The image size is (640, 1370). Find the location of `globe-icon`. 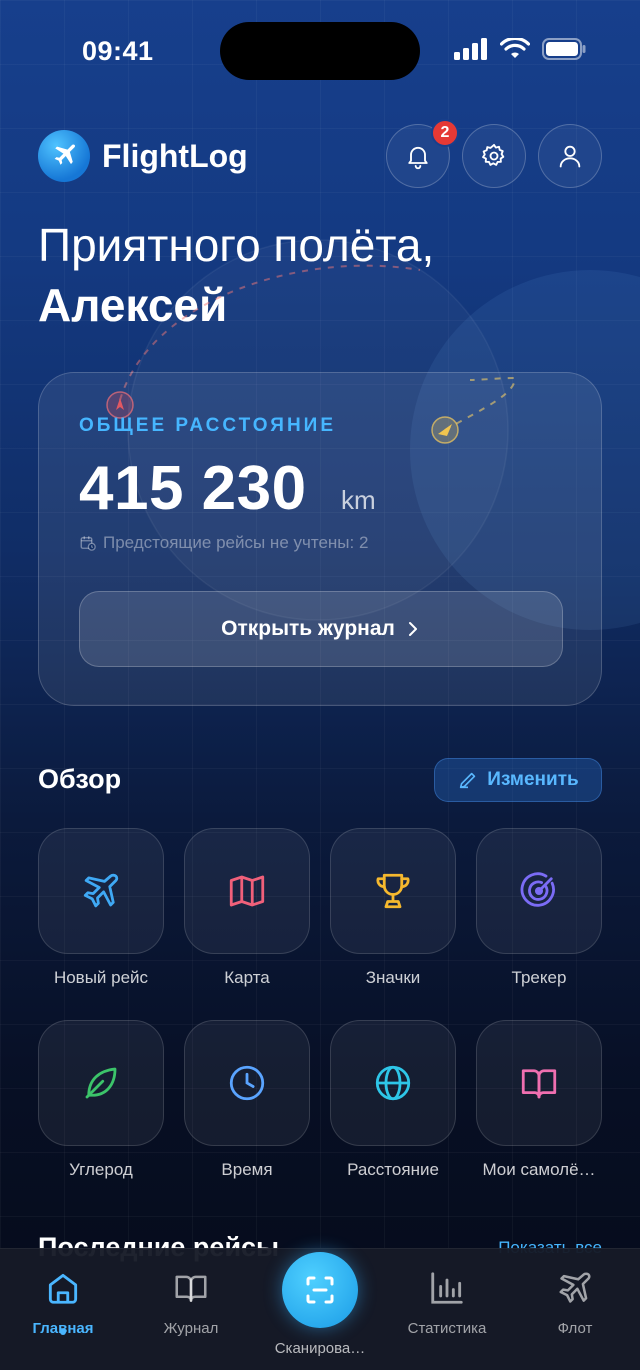

globe-icon is located at coordinates (393, 1083).